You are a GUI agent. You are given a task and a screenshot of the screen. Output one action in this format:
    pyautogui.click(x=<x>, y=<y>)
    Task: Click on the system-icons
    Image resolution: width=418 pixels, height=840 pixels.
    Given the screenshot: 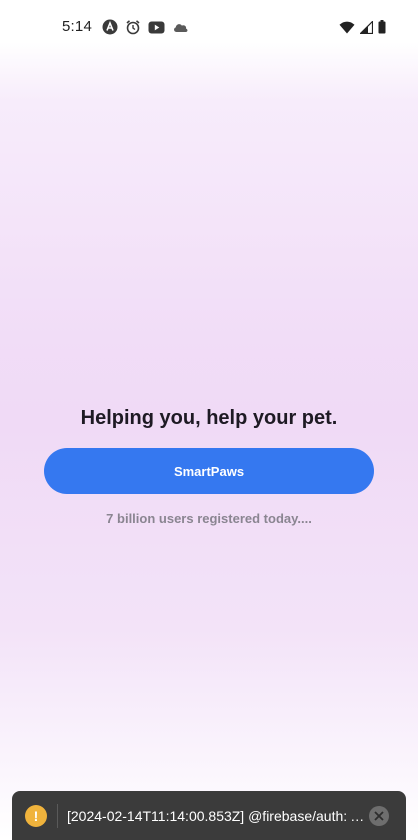 What is the action you would take?
    pyautogui.click(x=362, y=26)
    